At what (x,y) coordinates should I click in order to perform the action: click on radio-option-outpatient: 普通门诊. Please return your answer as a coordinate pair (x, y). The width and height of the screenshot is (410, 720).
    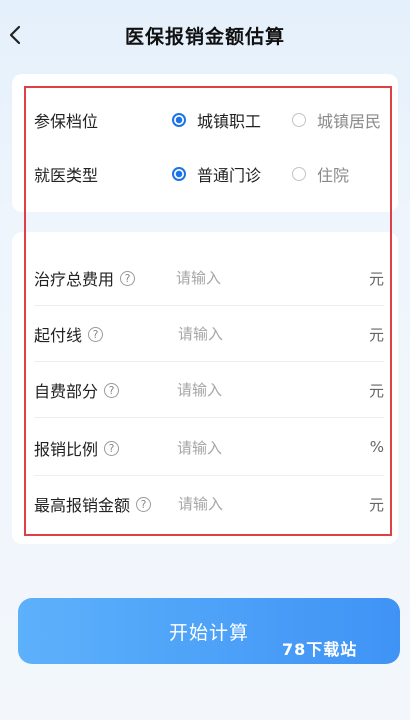
    Looking at the image, I should click on (216, 174).